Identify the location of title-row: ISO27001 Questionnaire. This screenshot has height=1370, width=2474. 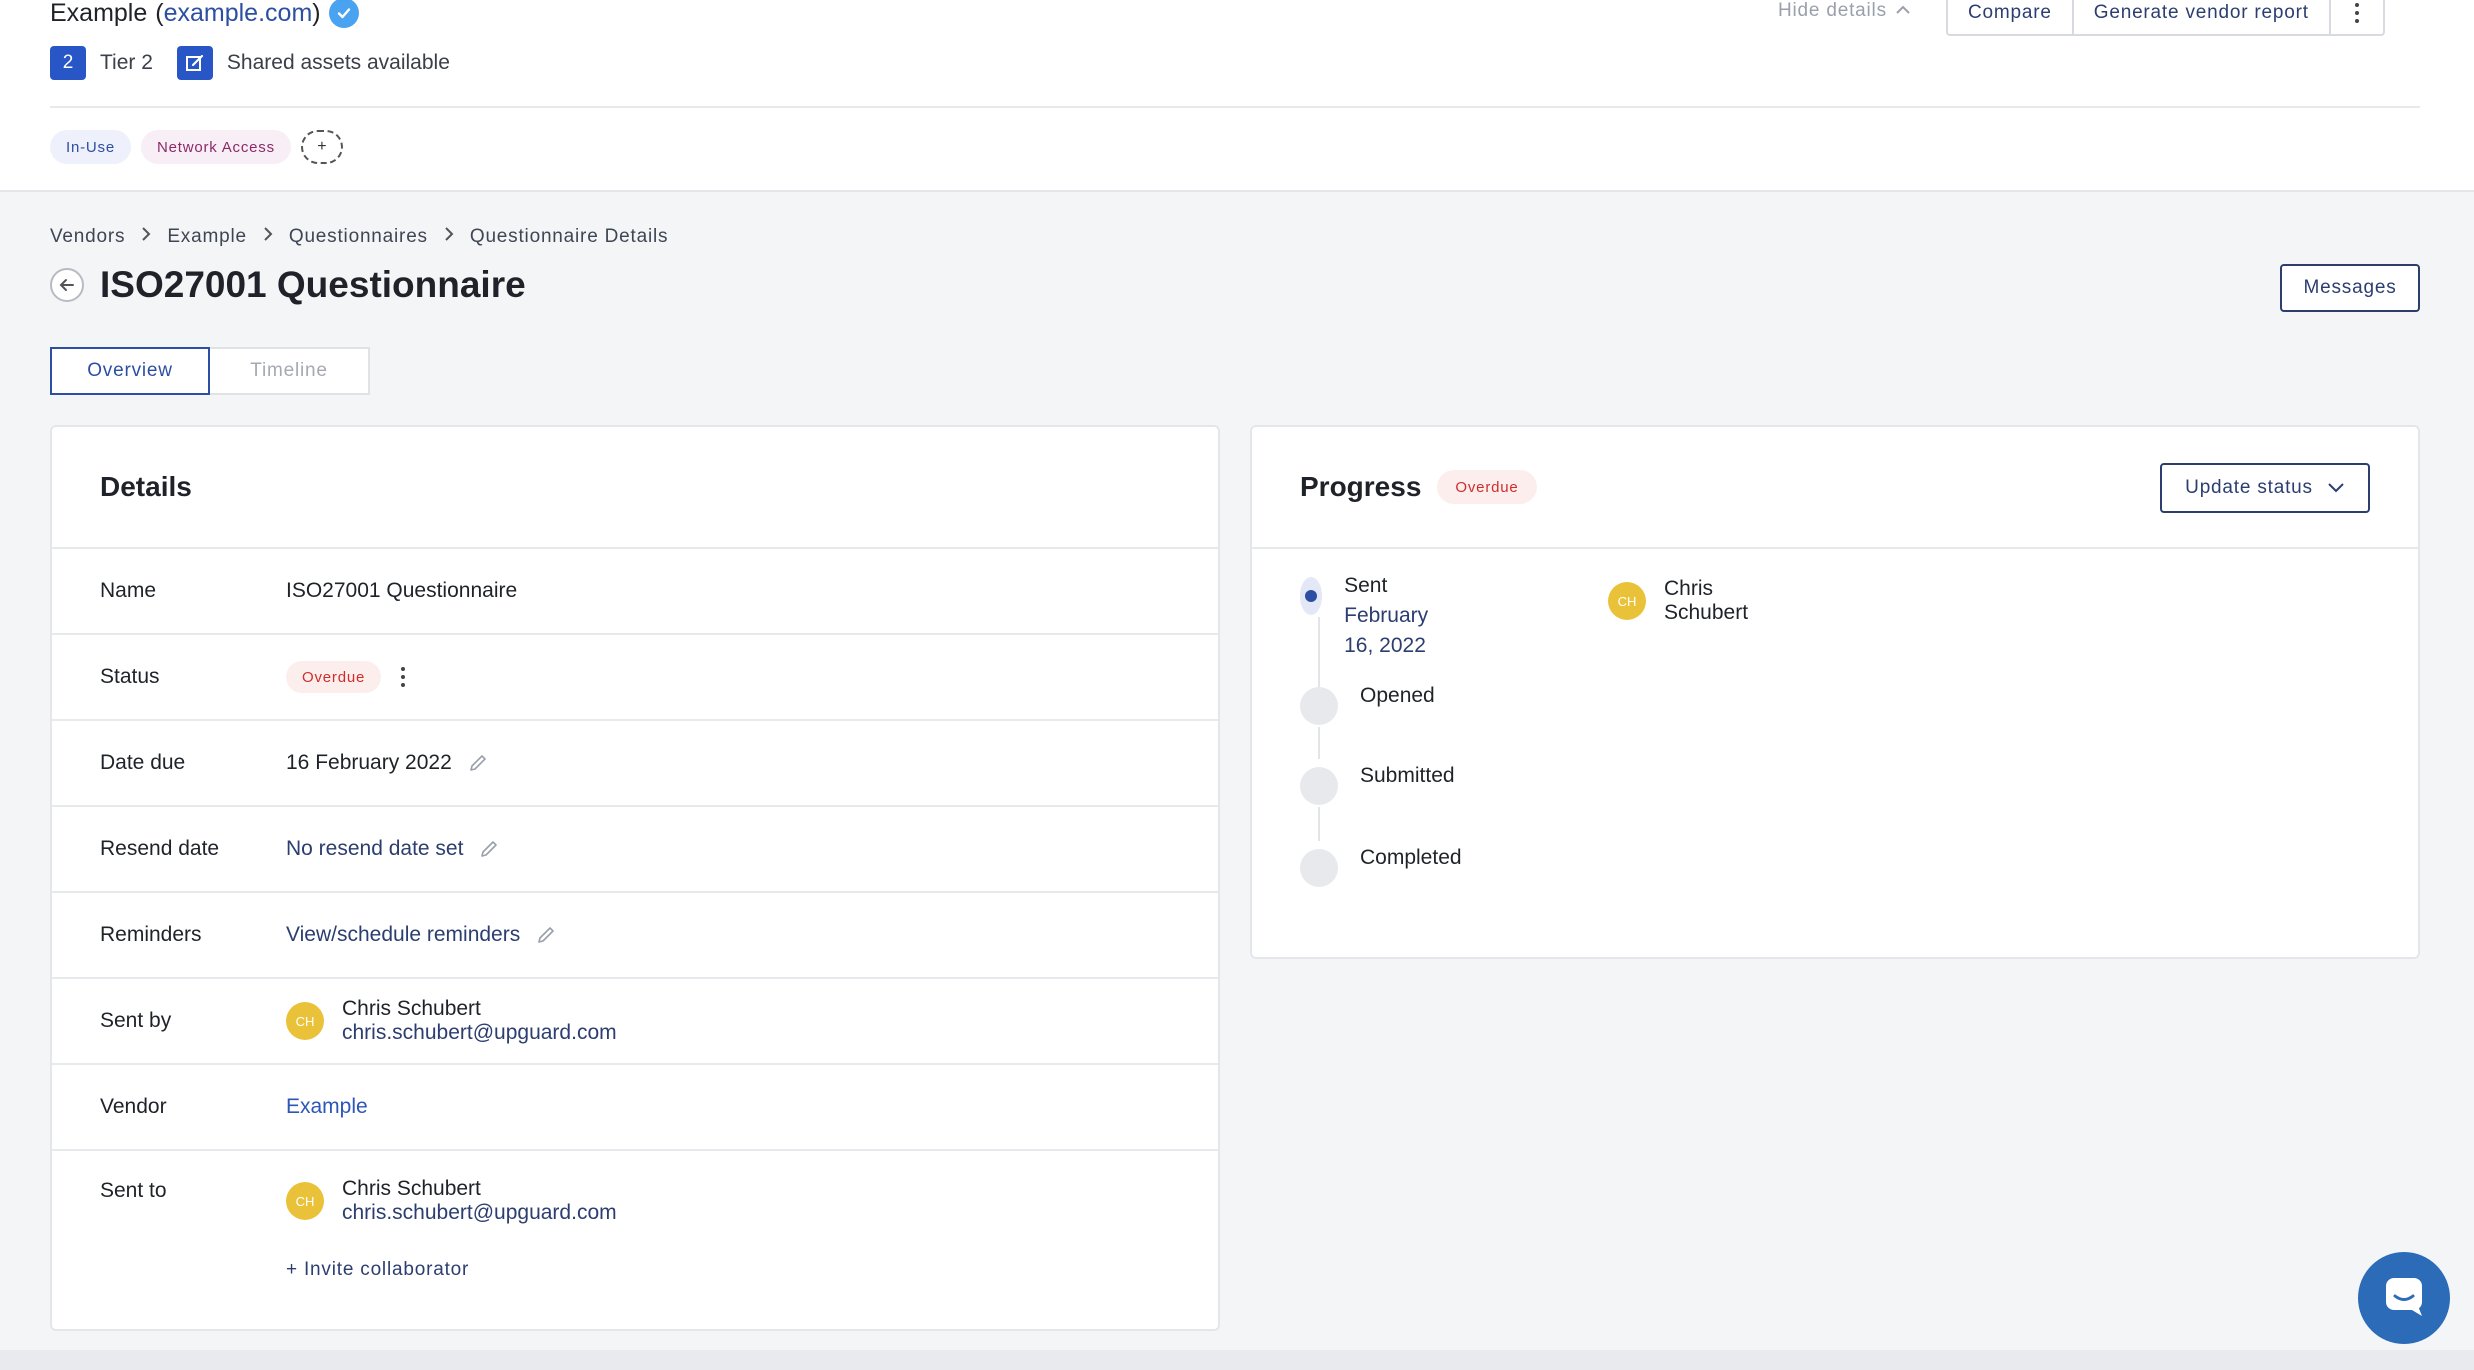
(288, 285).